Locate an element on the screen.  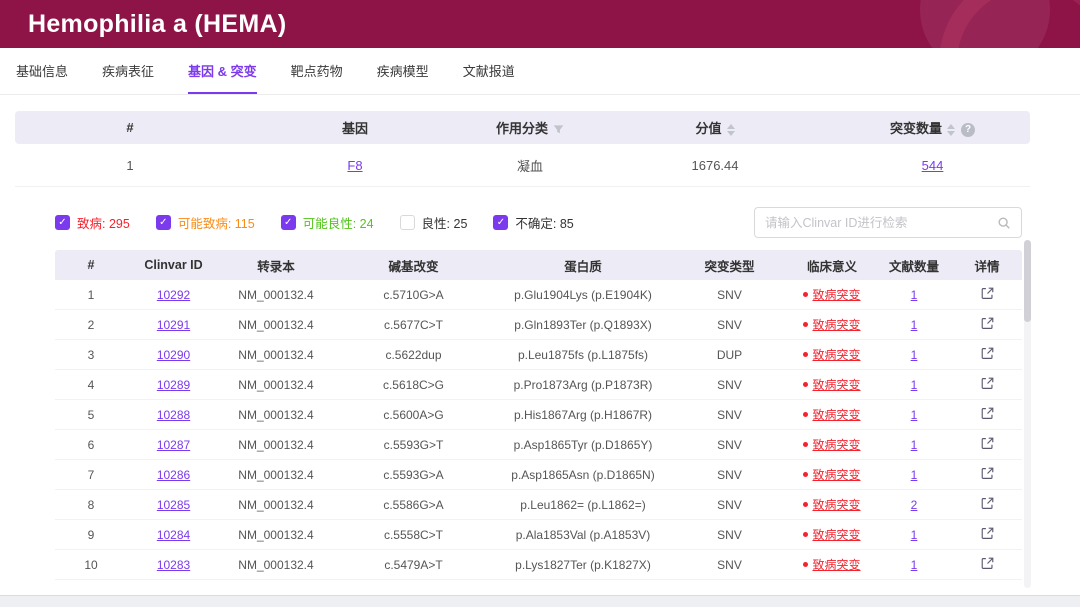
clinvar-id-link: 10290 is located at coordinates (173, 355).